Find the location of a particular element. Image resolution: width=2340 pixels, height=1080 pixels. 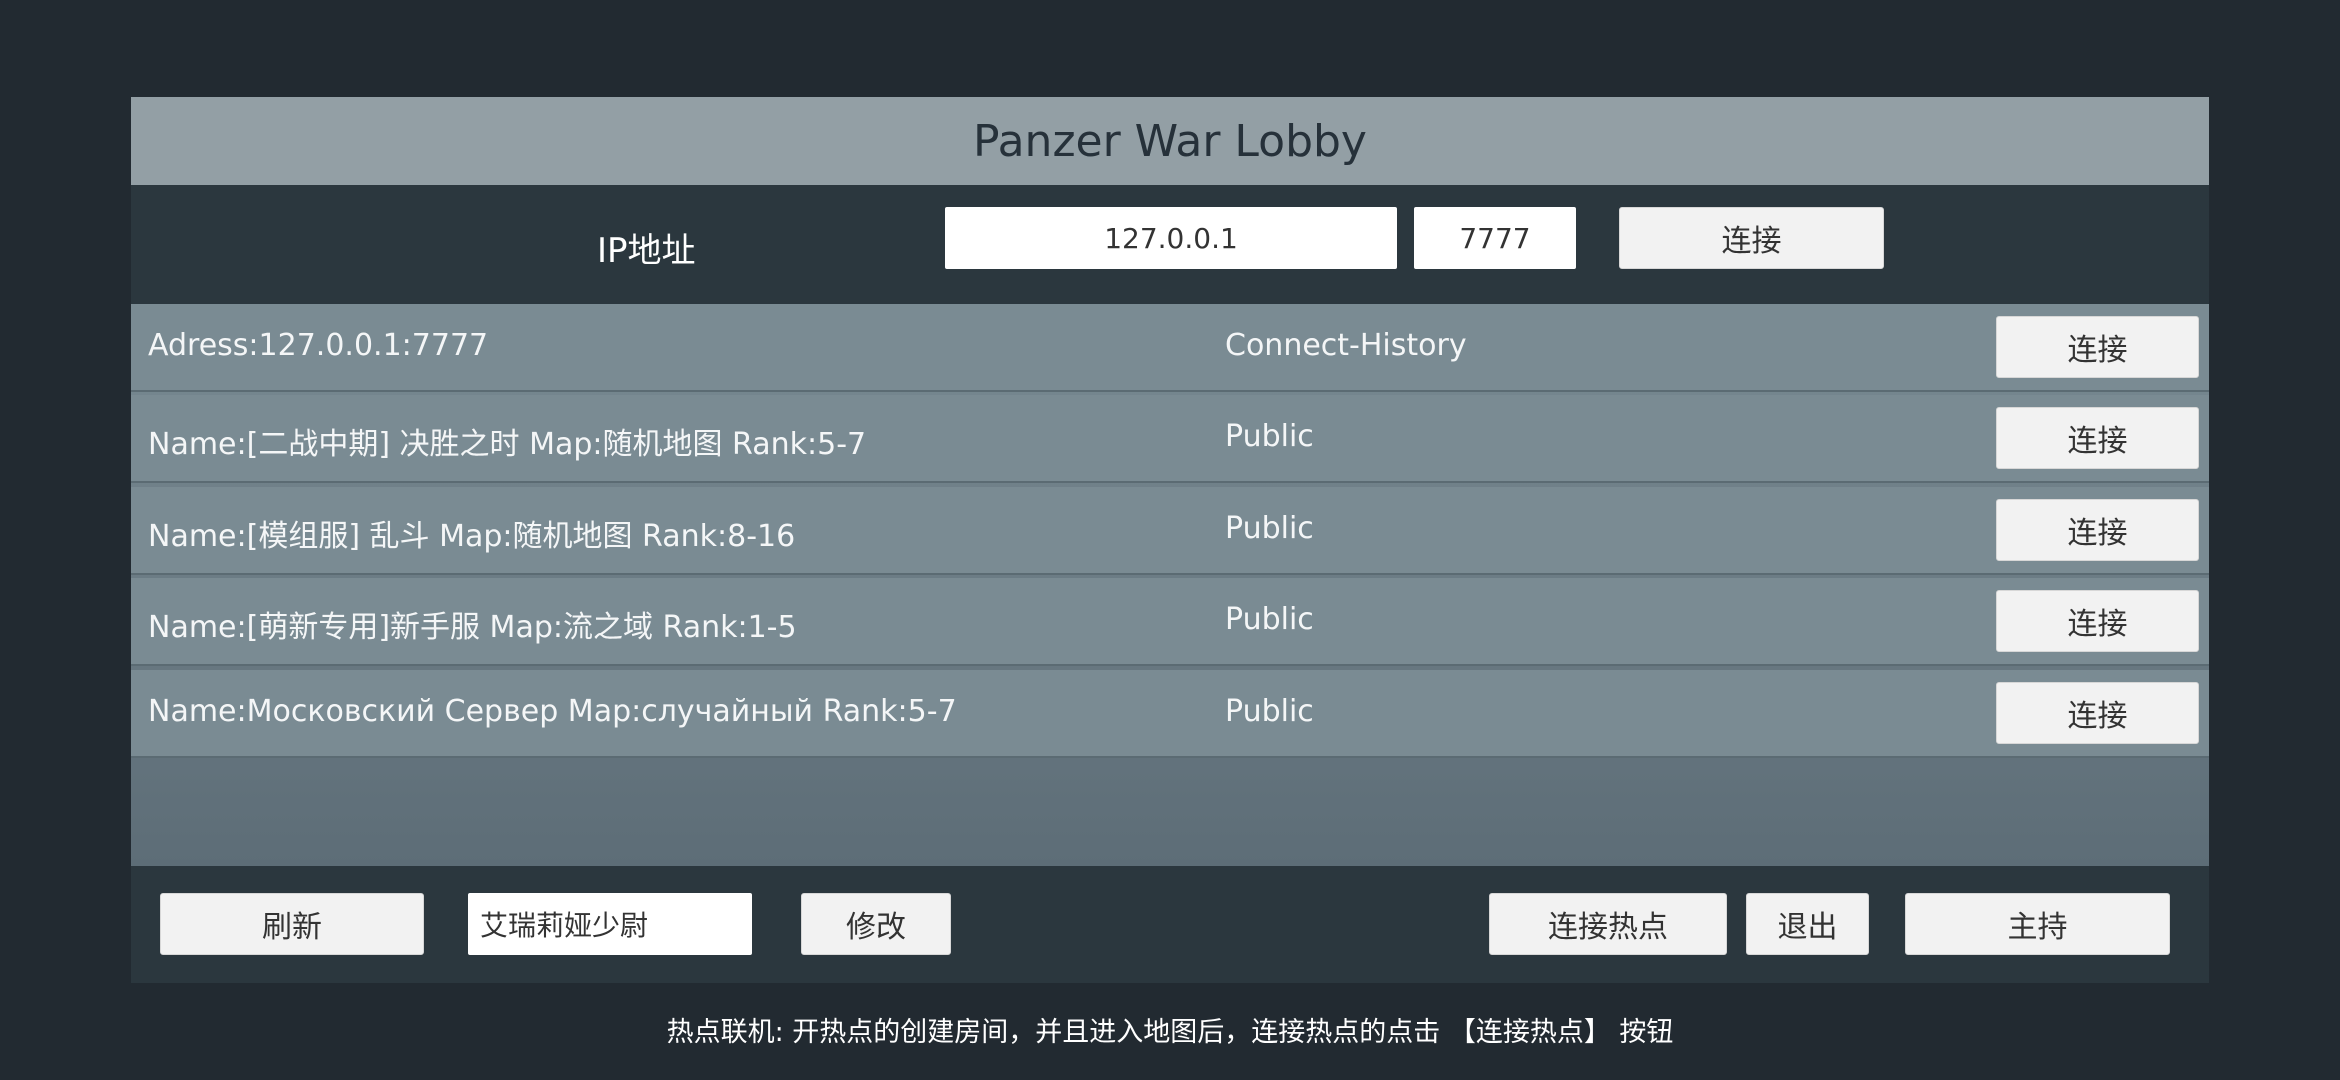

hotspot-hint: 热点联机: 开热点的创建房间，并且进入地图后，连接热点的点击 【连接热点】 按钮 is located at coordinates (1170, 1032).